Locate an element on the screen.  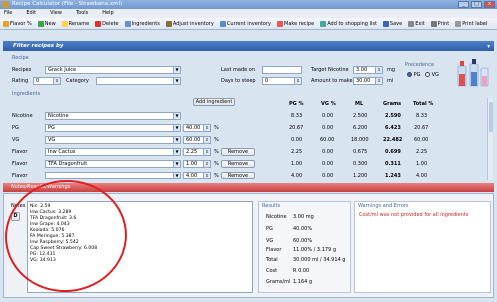
menu-edit: Edit is located at coordinates (31, 13).